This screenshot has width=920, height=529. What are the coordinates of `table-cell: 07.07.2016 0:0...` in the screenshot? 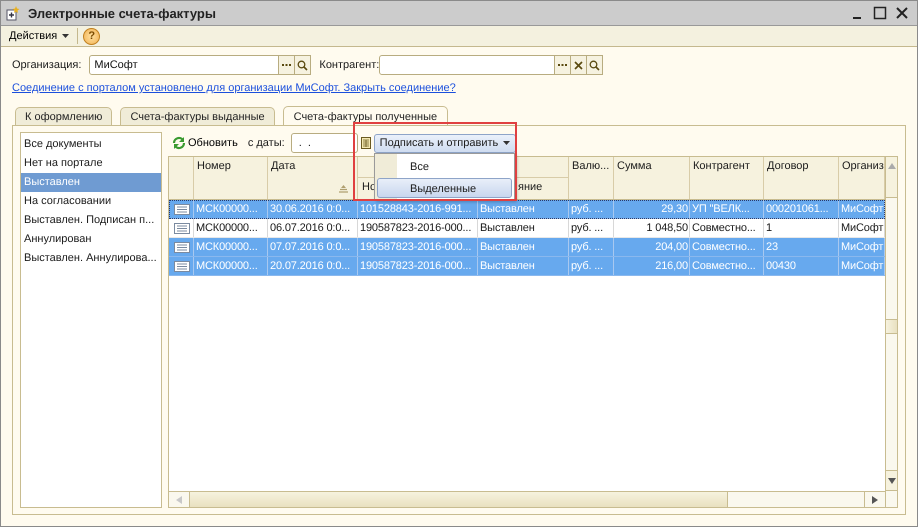 It's located at (313, 247).